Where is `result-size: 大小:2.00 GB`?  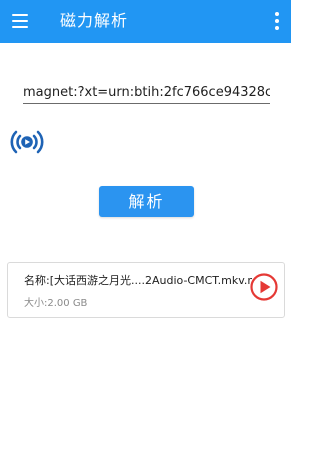 result-size: 大小:2.00 GB is located at coordinates (56, 303).